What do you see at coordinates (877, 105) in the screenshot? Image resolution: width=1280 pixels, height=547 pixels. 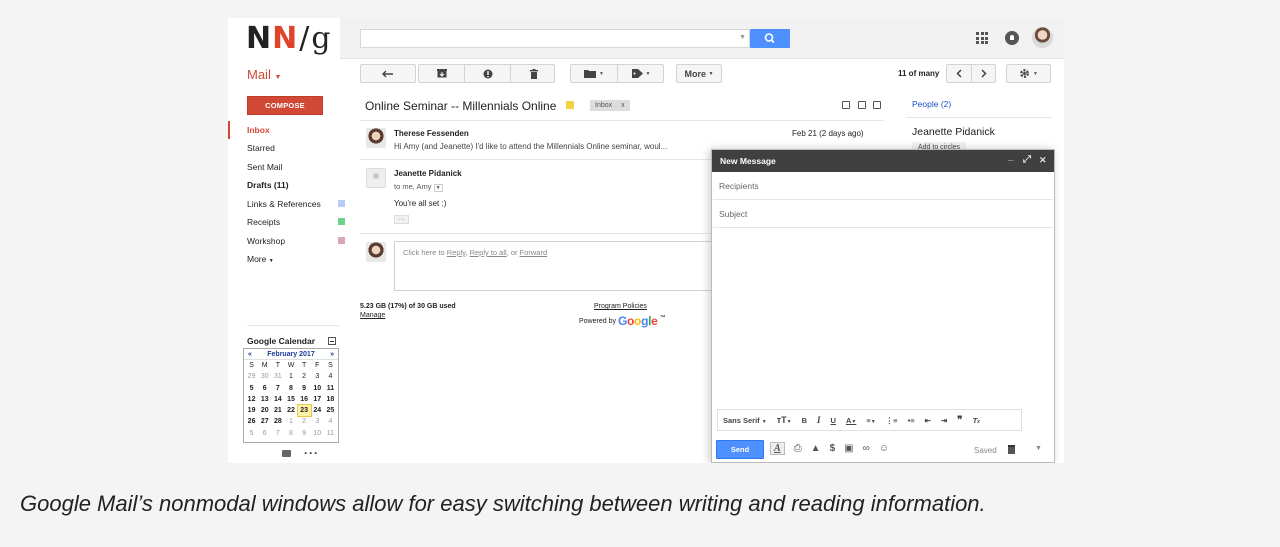 I see `new-window-icon` at bounding box center [877, 105].